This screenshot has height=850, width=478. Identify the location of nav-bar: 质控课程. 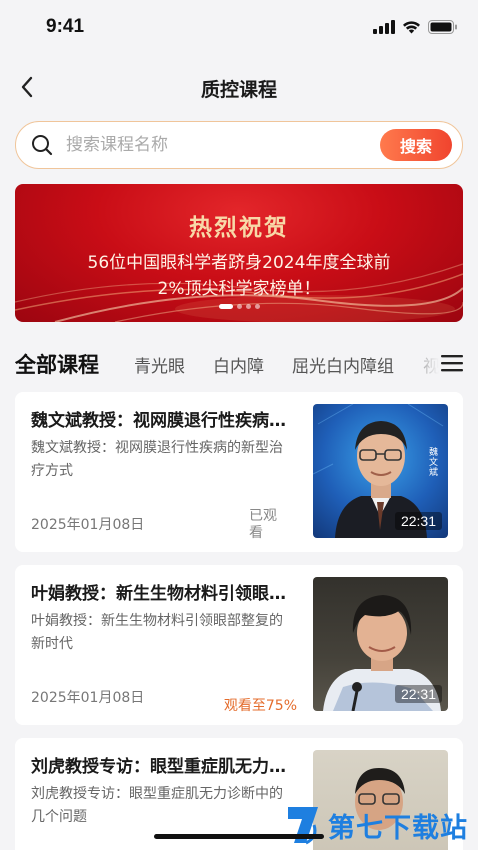
(239, 87).